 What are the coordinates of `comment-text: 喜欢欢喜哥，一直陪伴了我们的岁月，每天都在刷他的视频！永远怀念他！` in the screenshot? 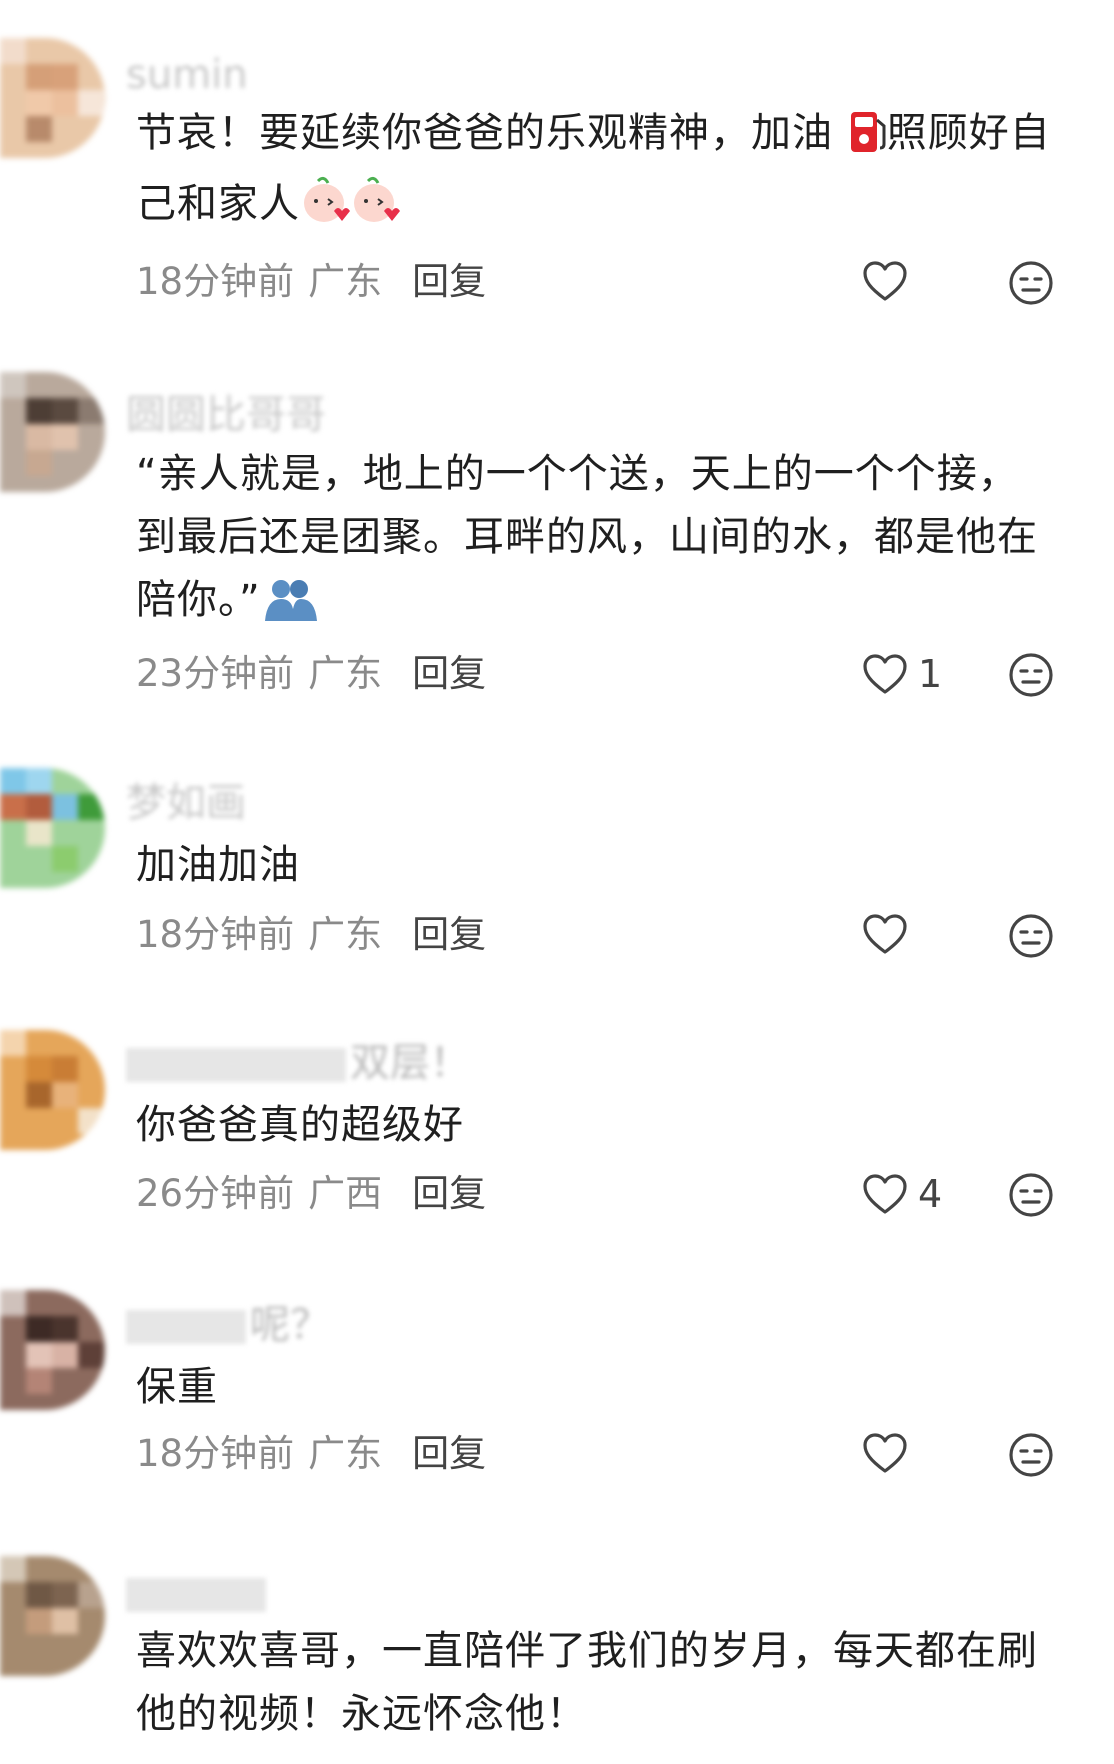 It's located at (587, 1682).